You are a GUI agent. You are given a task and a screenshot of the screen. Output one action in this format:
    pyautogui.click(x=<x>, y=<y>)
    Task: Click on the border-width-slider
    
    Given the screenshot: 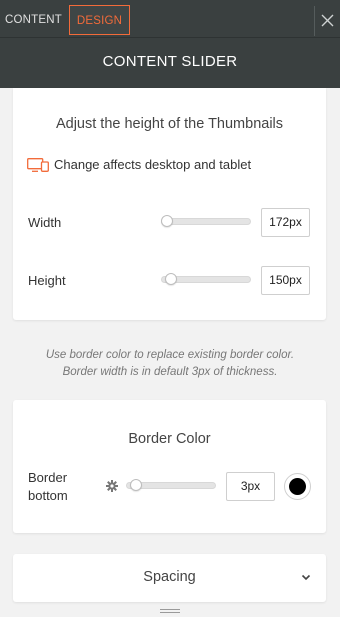 What is the action you would take?
    pyautogui.click(x=171, y=485)
    